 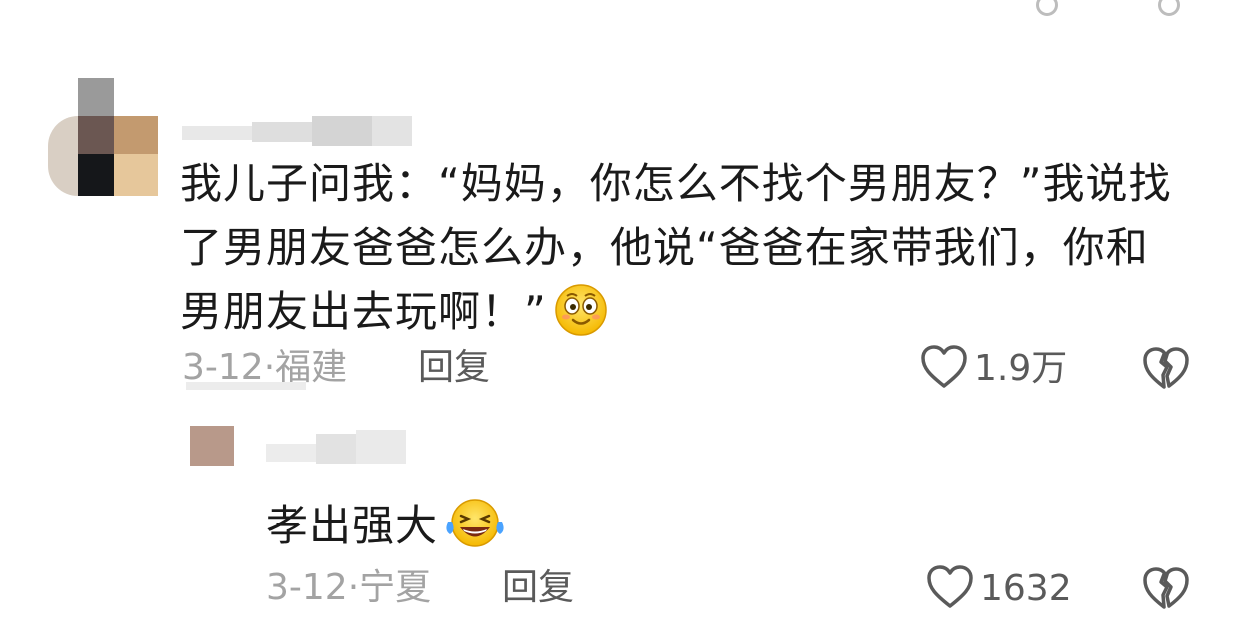 I want to click on username-blurred, so click(x=307, y=131).